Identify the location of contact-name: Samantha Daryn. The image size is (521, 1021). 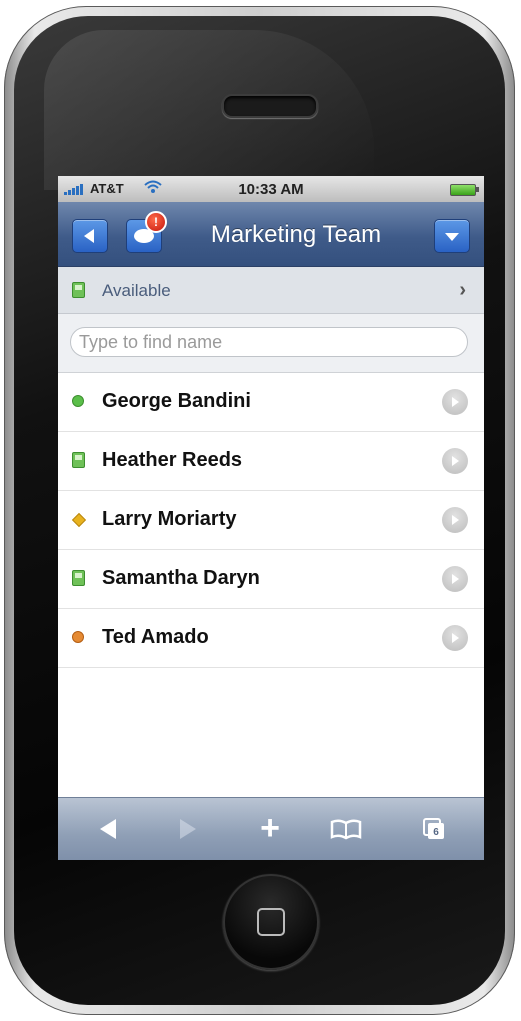
(181, 578).